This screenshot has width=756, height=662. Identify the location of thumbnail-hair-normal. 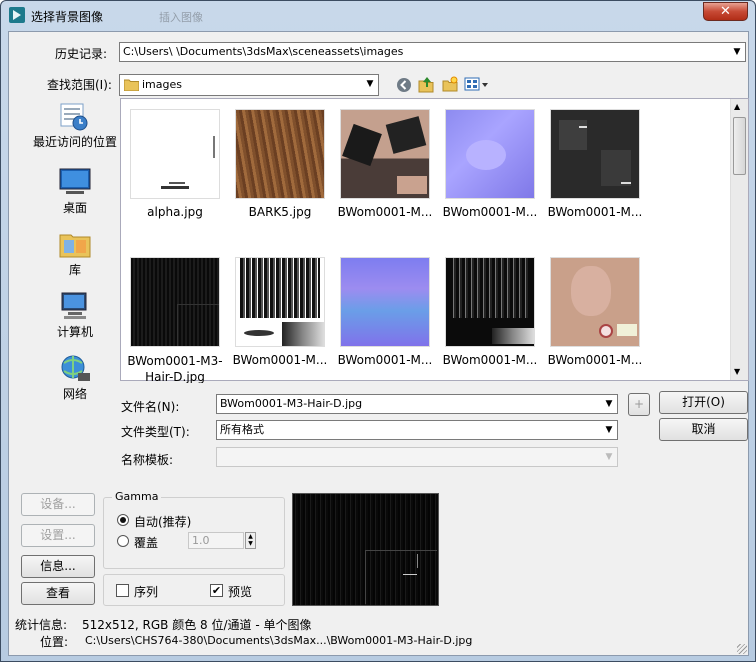
(385, 302).